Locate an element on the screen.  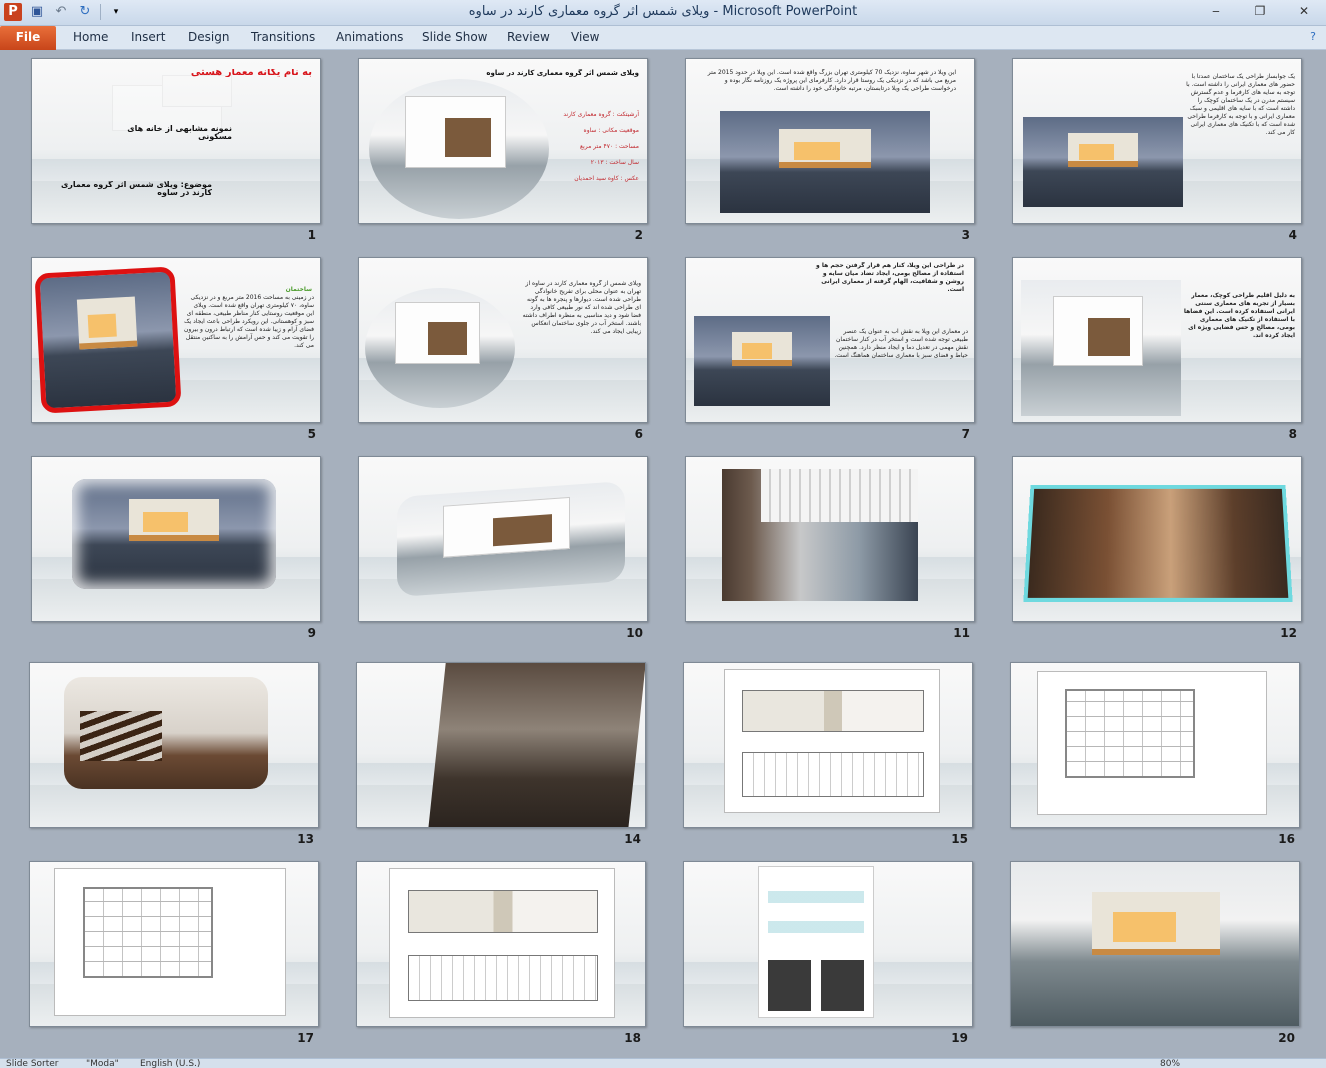
detail-line: موقعیت مکانی : ساوه is located at coordinates (611, 130).